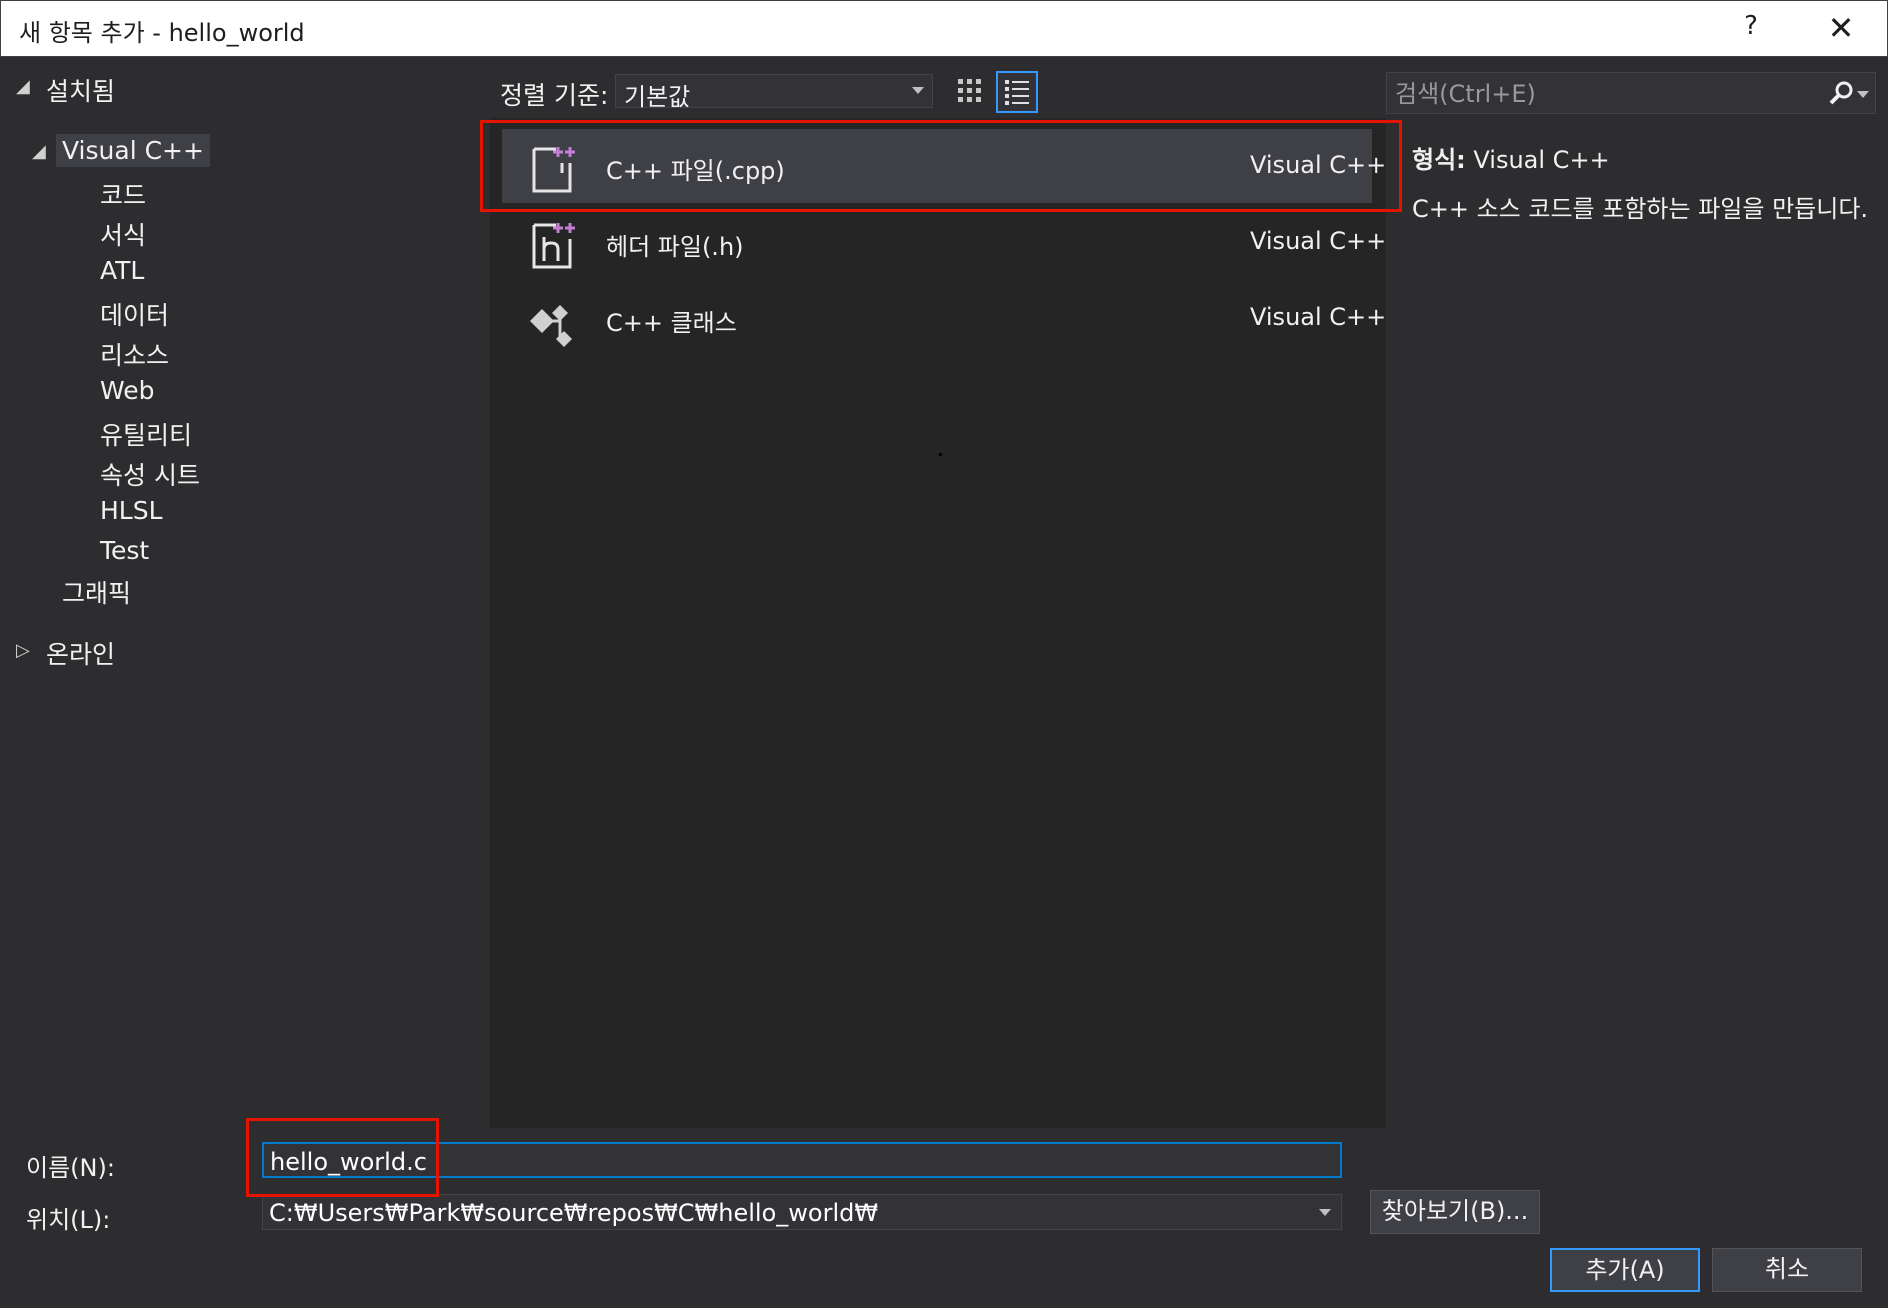 The width and height of the screenshot is (1888, 1308). Describe the element at coordinates (1439, 160) in the screenshot. I see `details-type-label: 형식:` at that location.